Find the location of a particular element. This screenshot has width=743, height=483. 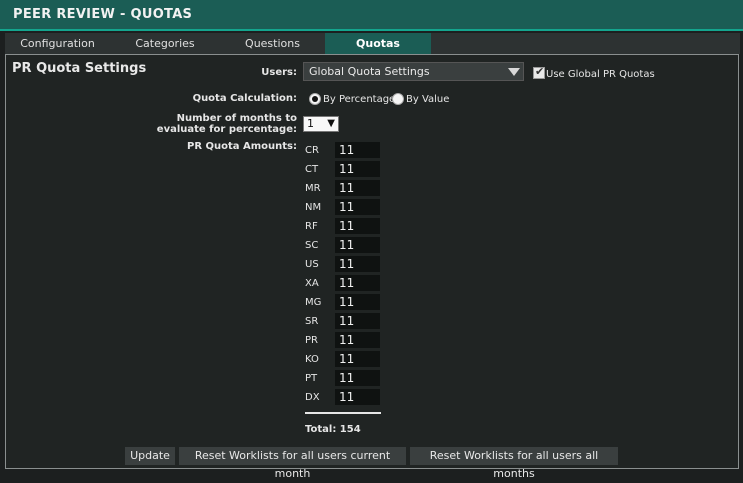

total-divider is located at coordinates (343, 413).